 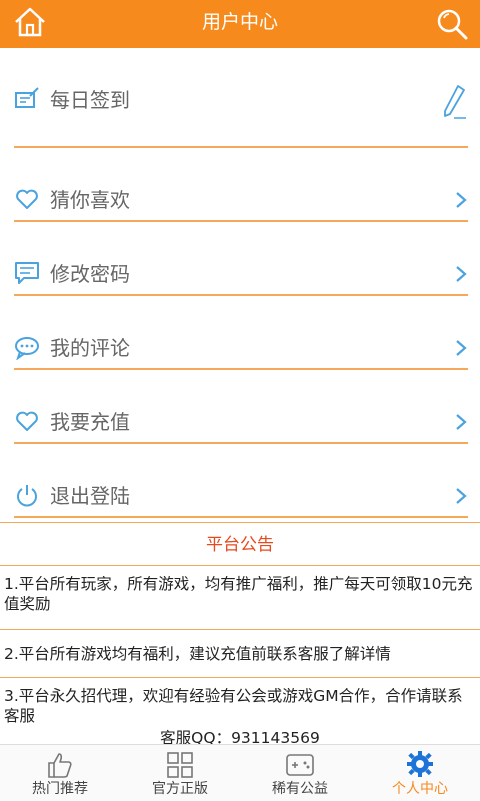 What do you see at coordinates (180, 789) in the screenshot?
I see `tab-label: 官方正版` at bounding box center [180, 789].